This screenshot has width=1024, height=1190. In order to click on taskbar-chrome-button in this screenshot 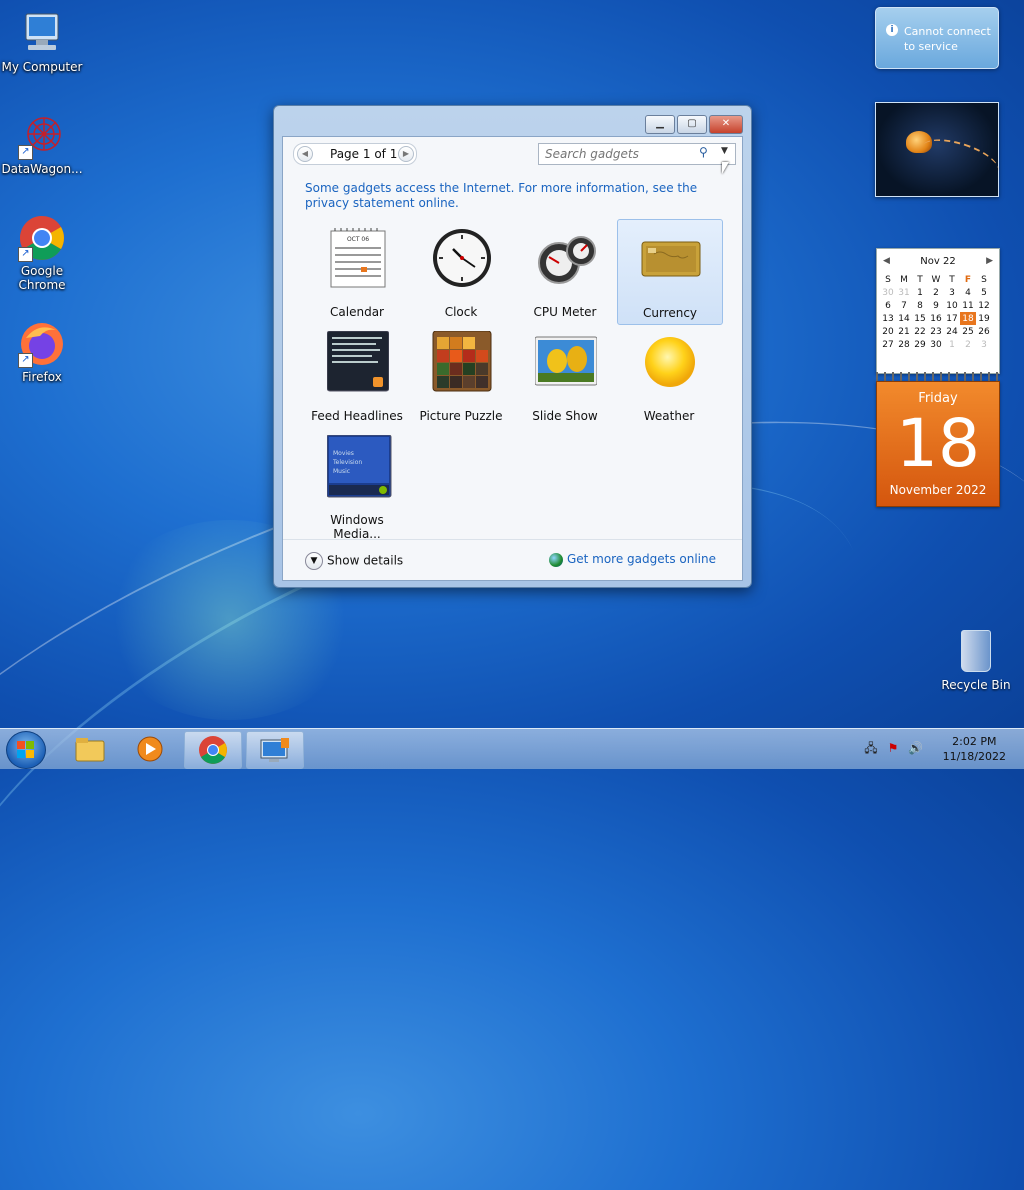, I will do `click(213, 750)`.